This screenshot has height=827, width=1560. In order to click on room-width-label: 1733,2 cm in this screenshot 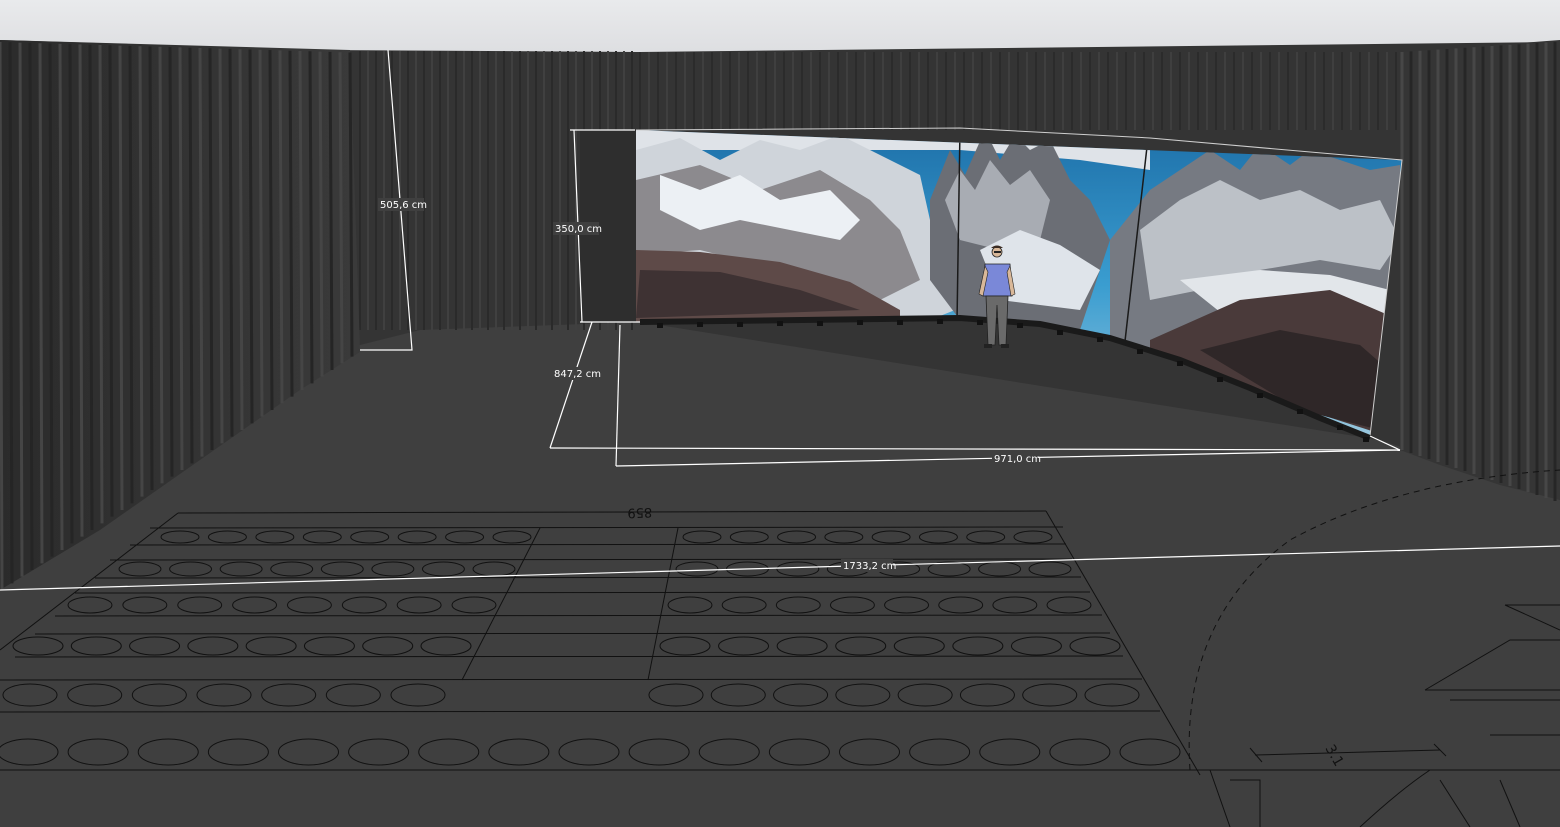, I will do `click(869, 566)`.